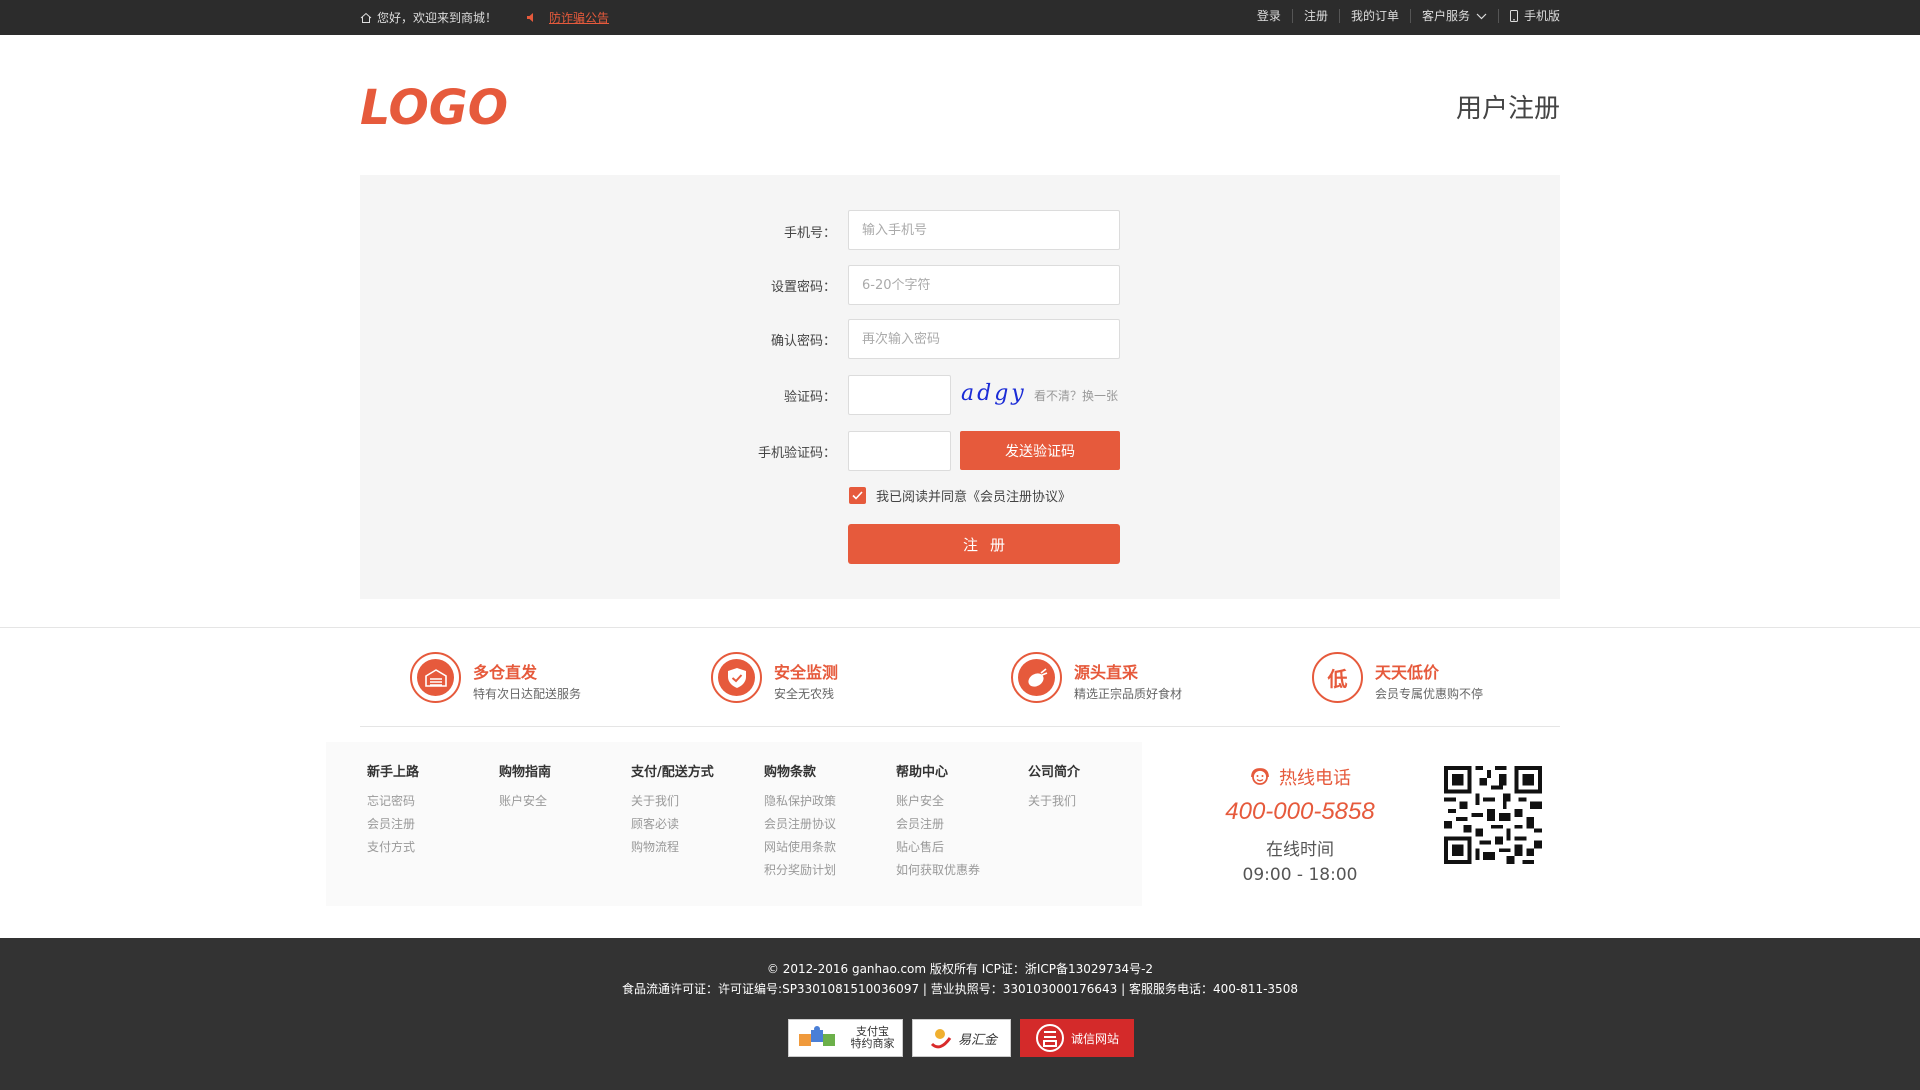 The image size is (1920, 1090). Describe the element at coordinates (1049, 1038) in the screenshot. I see `credit-seal-icon` at that location.